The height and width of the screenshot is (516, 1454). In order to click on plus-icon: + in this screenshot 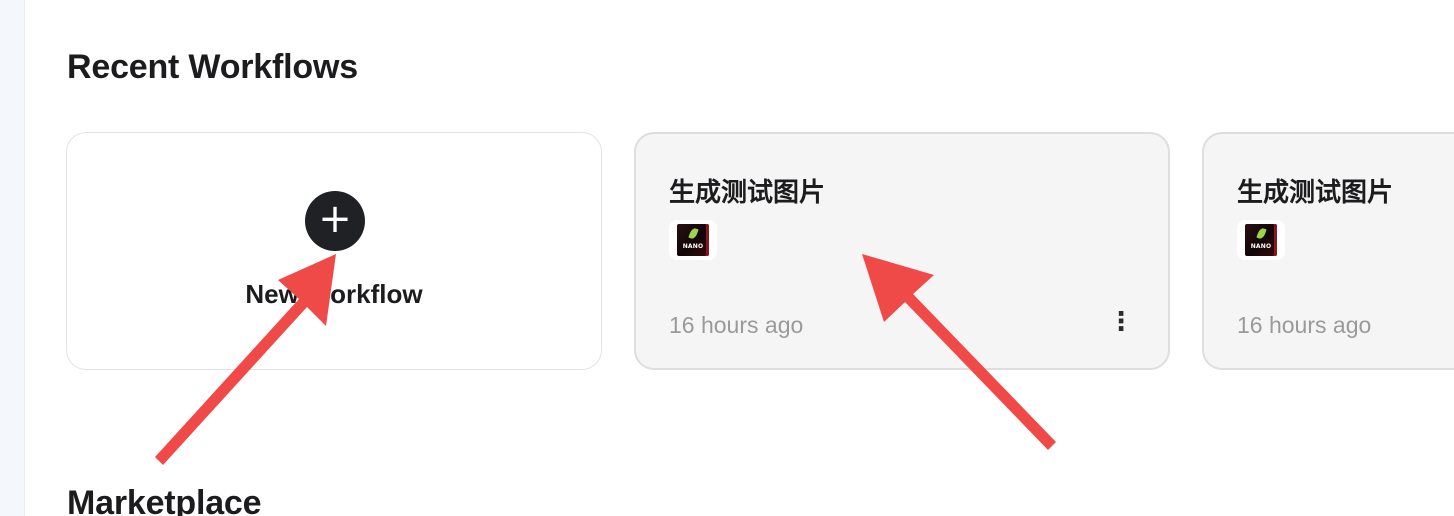, I will do `click(335, 221)`.